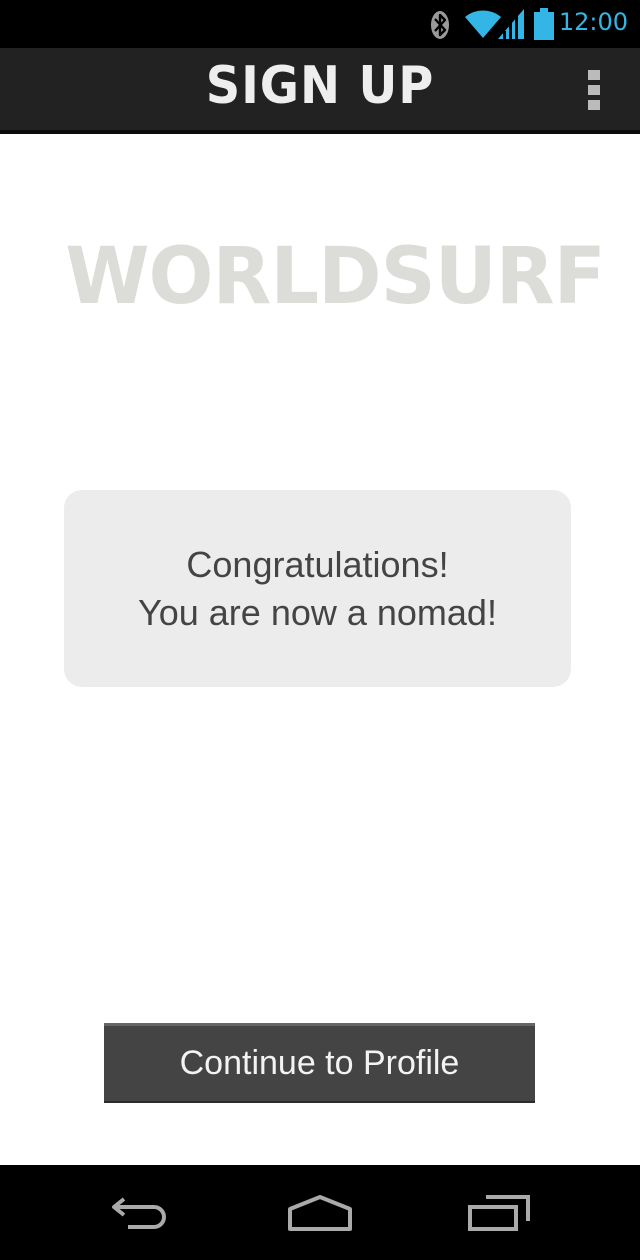 This screenshot has width=640, height=1260. What do you see at coordinates (483, 26) in the screenshot?
I see `wifi-icon` at bounding box center [483, 26].